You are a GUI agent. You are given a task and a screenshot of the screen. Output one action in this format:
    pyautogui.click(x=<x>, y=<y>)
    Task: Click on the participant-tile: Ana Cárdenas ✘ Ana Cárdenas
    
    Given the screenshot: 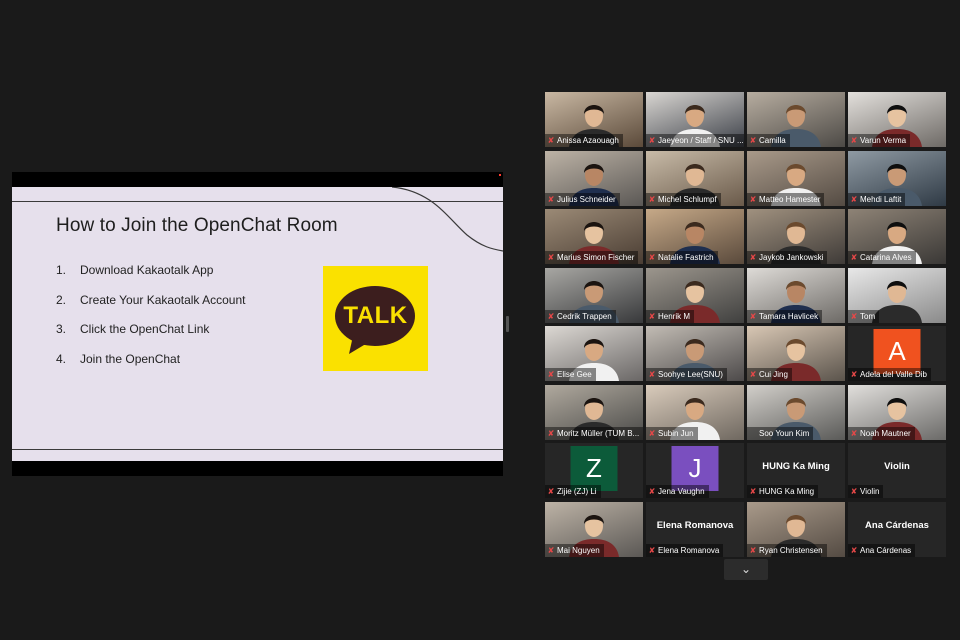 What is the action you would take?
    pyautogui.click(x=897, y=529)
    